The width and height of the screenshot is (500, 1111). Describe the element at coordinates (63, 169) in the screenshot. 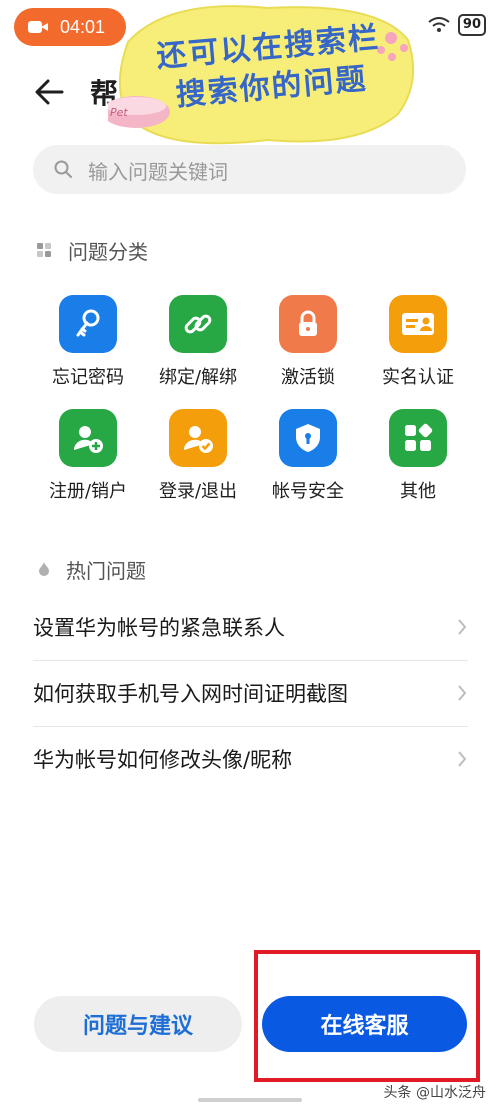

I see `search-icon` at that location.